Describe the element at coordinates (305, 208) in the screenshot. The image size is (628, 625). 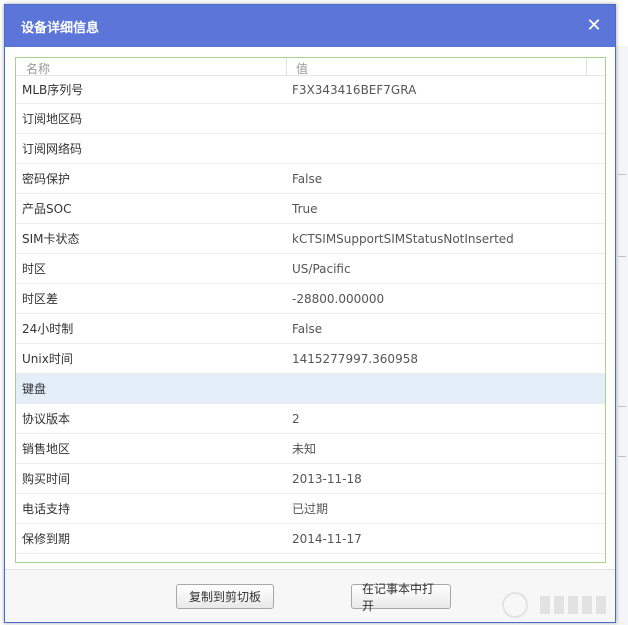
I see `row-value: True` at that location.